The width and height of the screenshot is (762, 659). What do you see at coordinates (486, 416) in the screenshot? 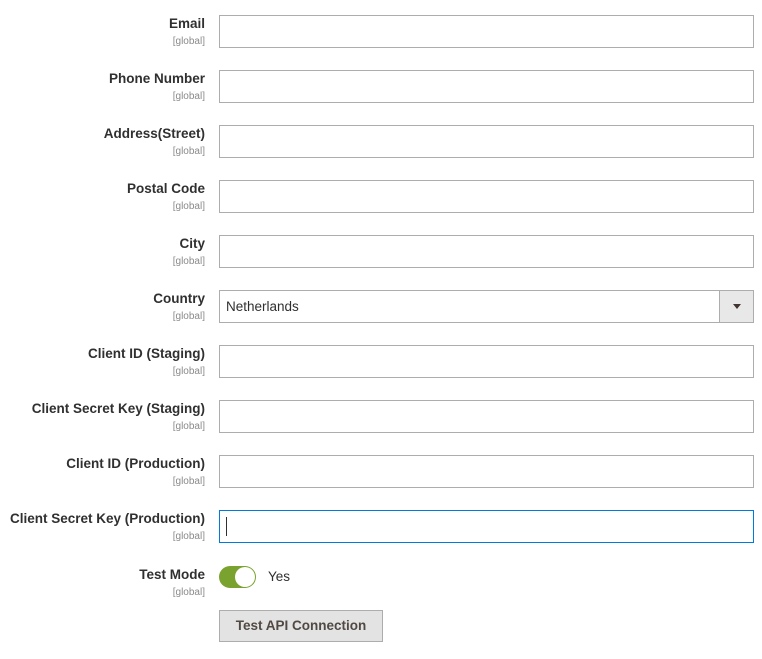
I see `client-secret-staging-field` at bounding box center [486, 416].